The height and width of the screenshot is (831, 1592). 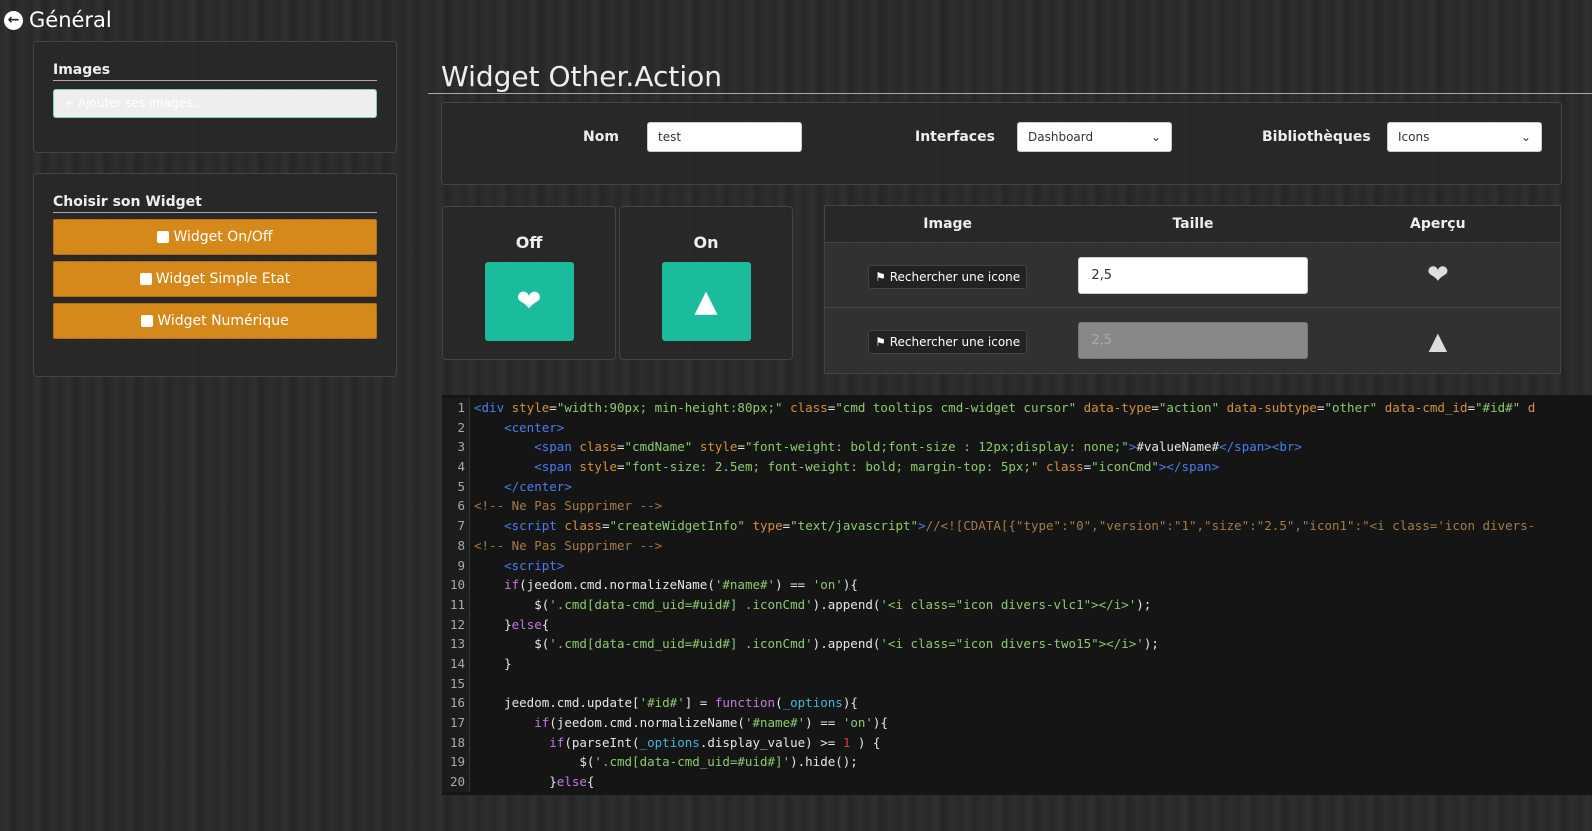 What do you see at coordinates (1354, 407) in the screenshot?
I see `code-token: "other"` at bounding box center [1354, 407].